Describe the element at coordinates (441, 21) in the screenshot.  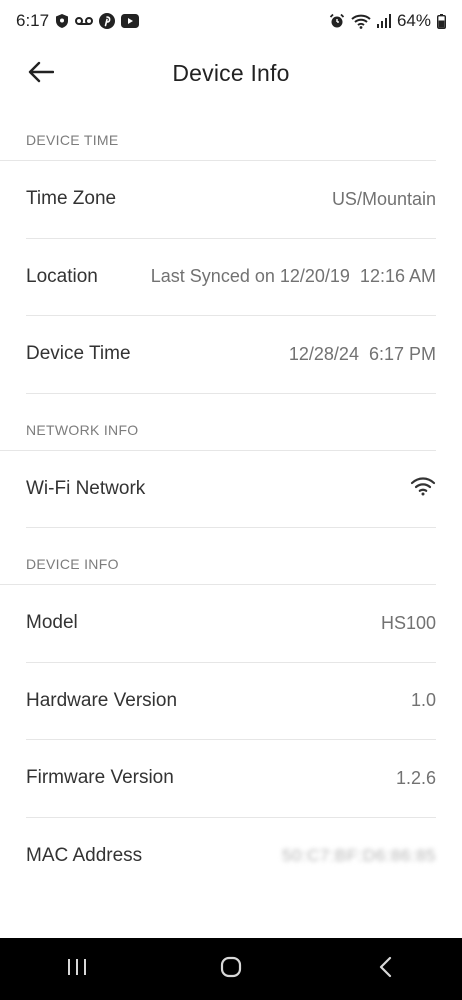
I see `battery-icon` at that location.